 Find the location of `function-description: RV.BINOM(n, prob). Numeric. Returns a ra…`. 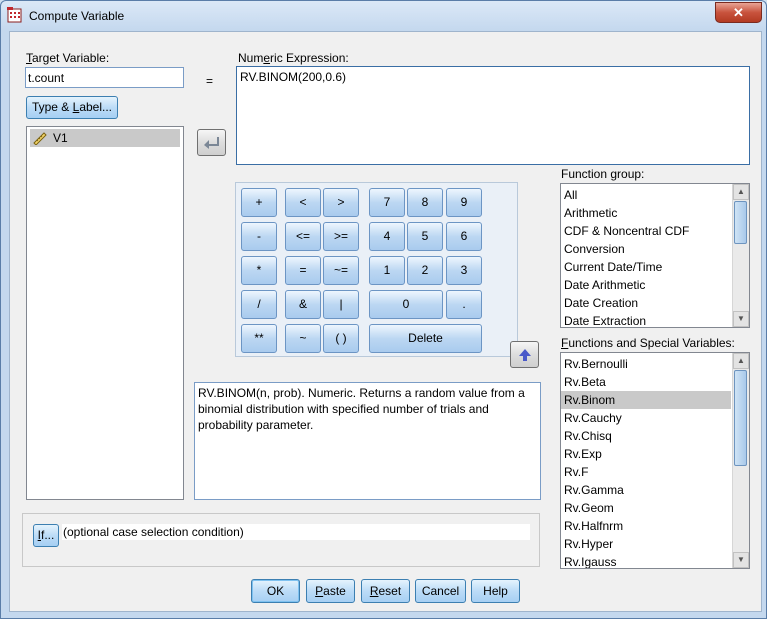

function-description: RV.BINOM(n, prob). Numeric. Returns a ra… is located at coordinates (367, 441).